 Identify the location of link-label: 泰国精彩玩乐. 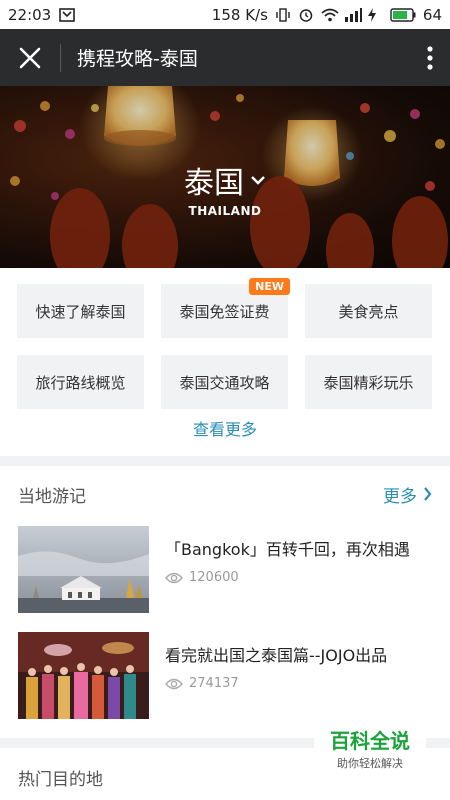
(368, 382).